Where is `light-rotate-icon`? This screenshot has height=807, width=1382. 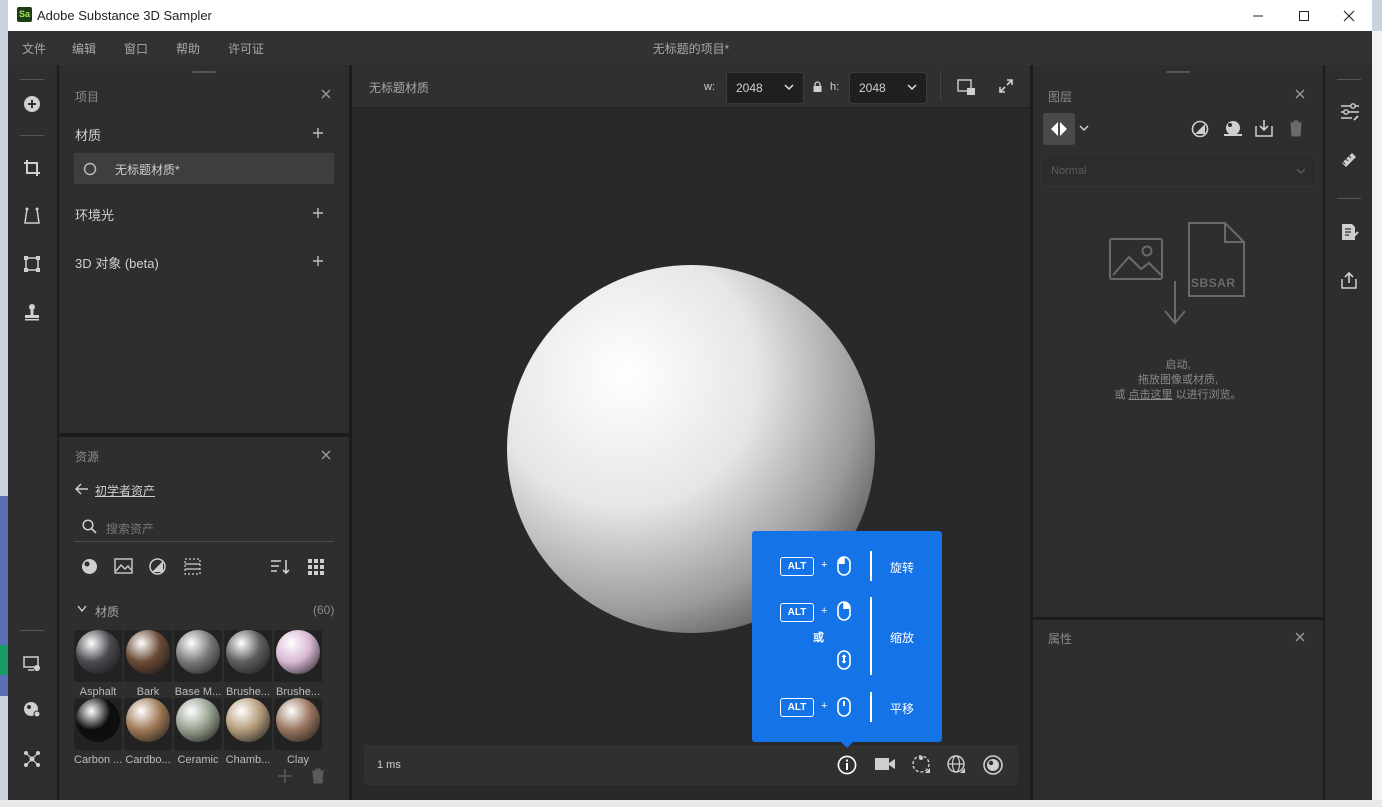 light-rotate-icon is located at coordinates (922, 765).